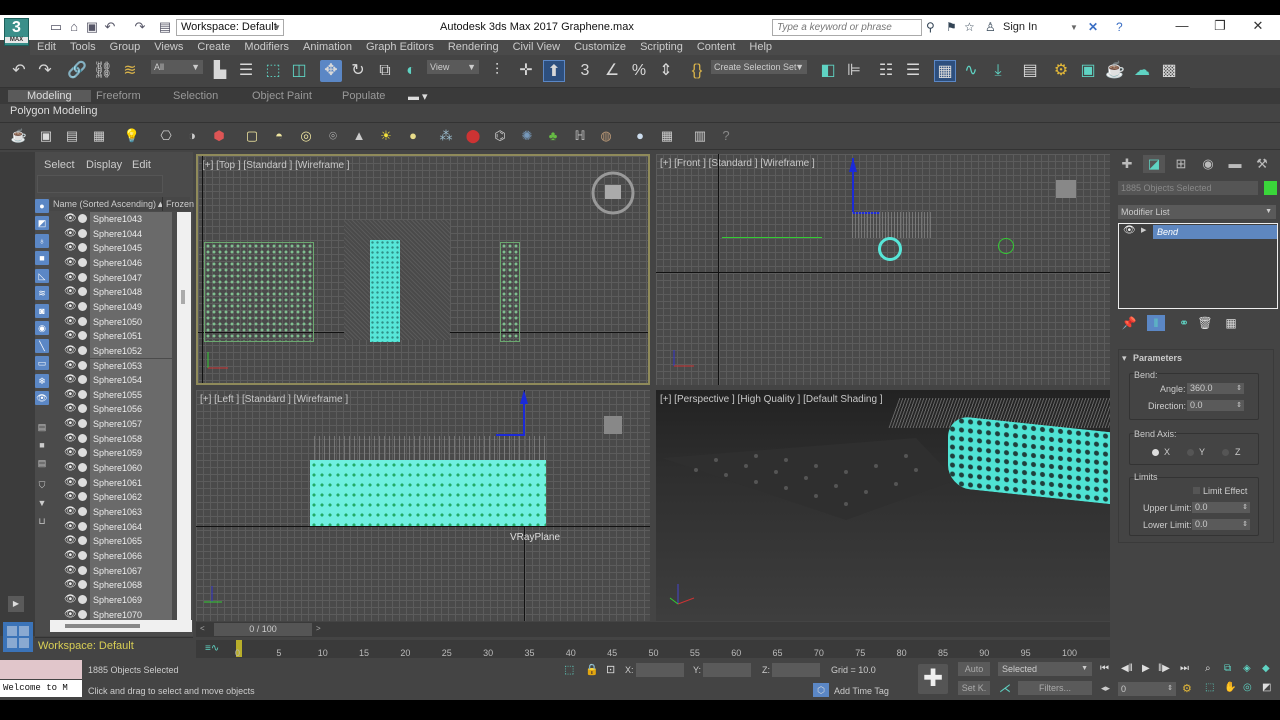 The width and height of the screenshot is (1280, 720). What do you see at coordinates (1184, 668) in the screenshot?
I see `go-to-end-icon: ⏭` at bounding box center [1184, 668].